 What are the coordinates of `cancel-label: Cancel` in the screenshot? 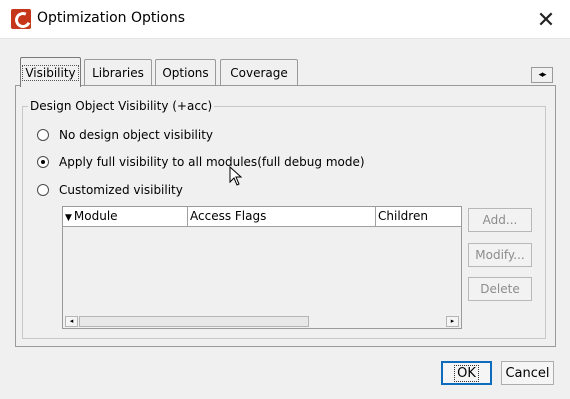 It's located at (527, 373).